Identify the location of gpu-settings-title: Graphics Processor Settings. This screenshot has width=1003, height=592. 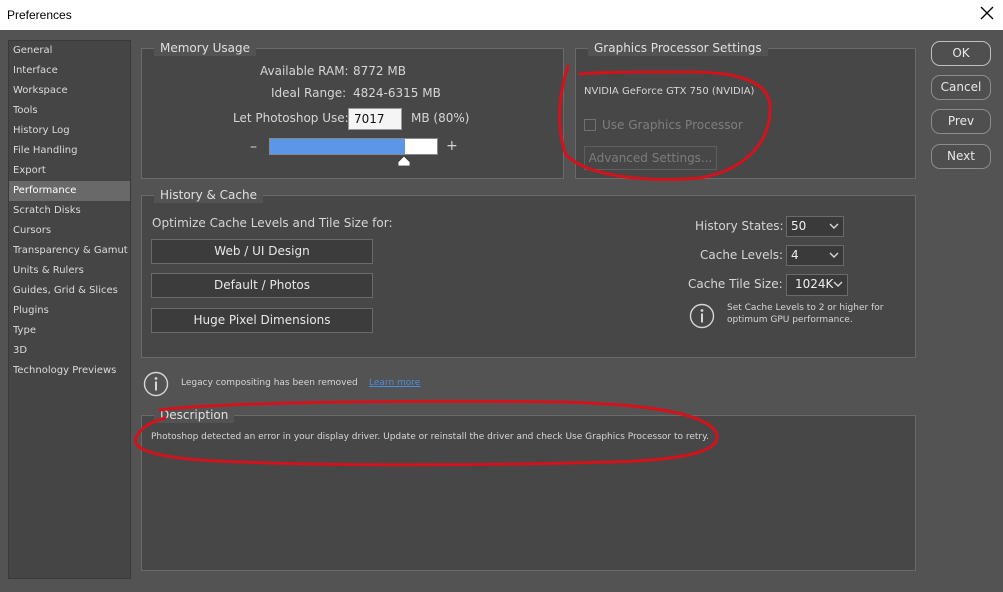
(678, 48).